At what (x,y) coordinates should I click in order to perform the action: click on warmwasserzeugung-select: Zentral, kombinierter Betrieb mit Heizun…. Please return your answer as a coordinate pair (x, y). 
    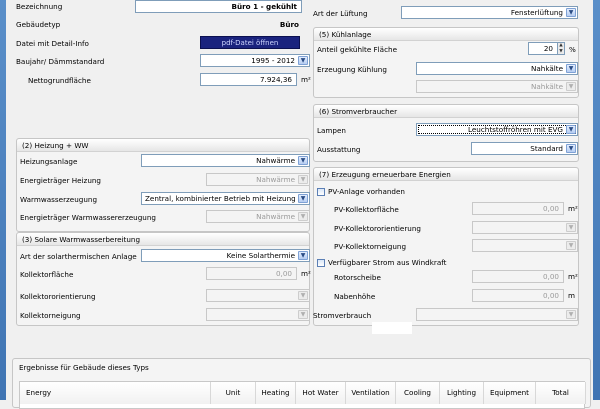
    Looking at the image, I should click on (225, 198).